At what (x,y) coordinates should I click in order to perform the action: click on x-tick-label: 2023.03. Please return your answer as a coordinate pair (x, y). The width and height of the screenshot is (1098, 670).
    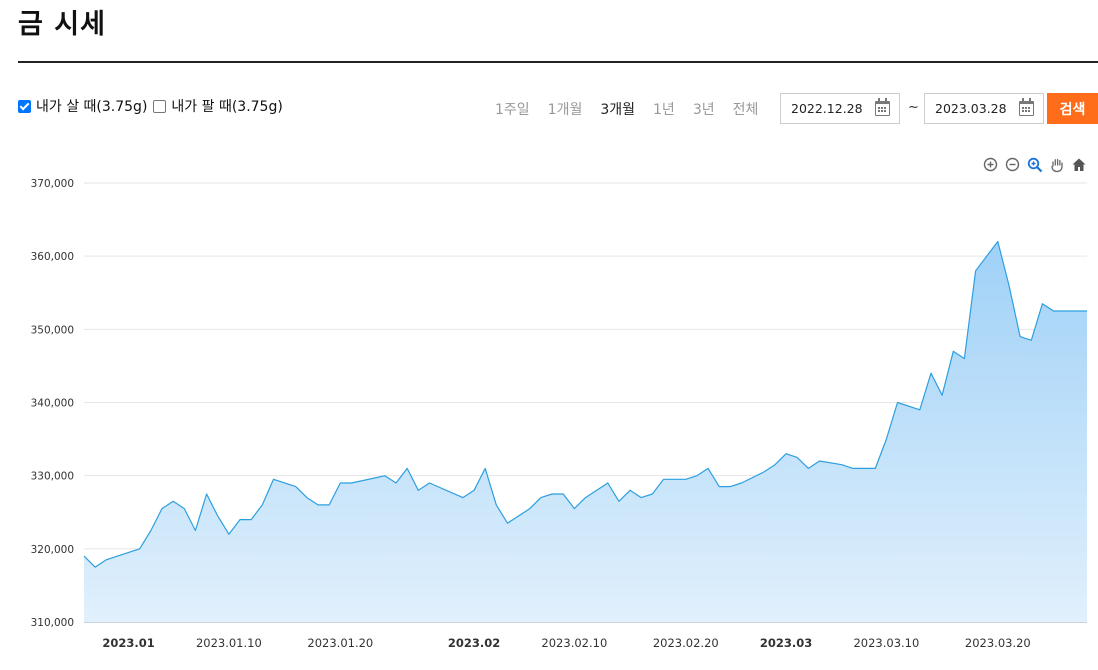
    Looking at the image, I should click on (786, 643).